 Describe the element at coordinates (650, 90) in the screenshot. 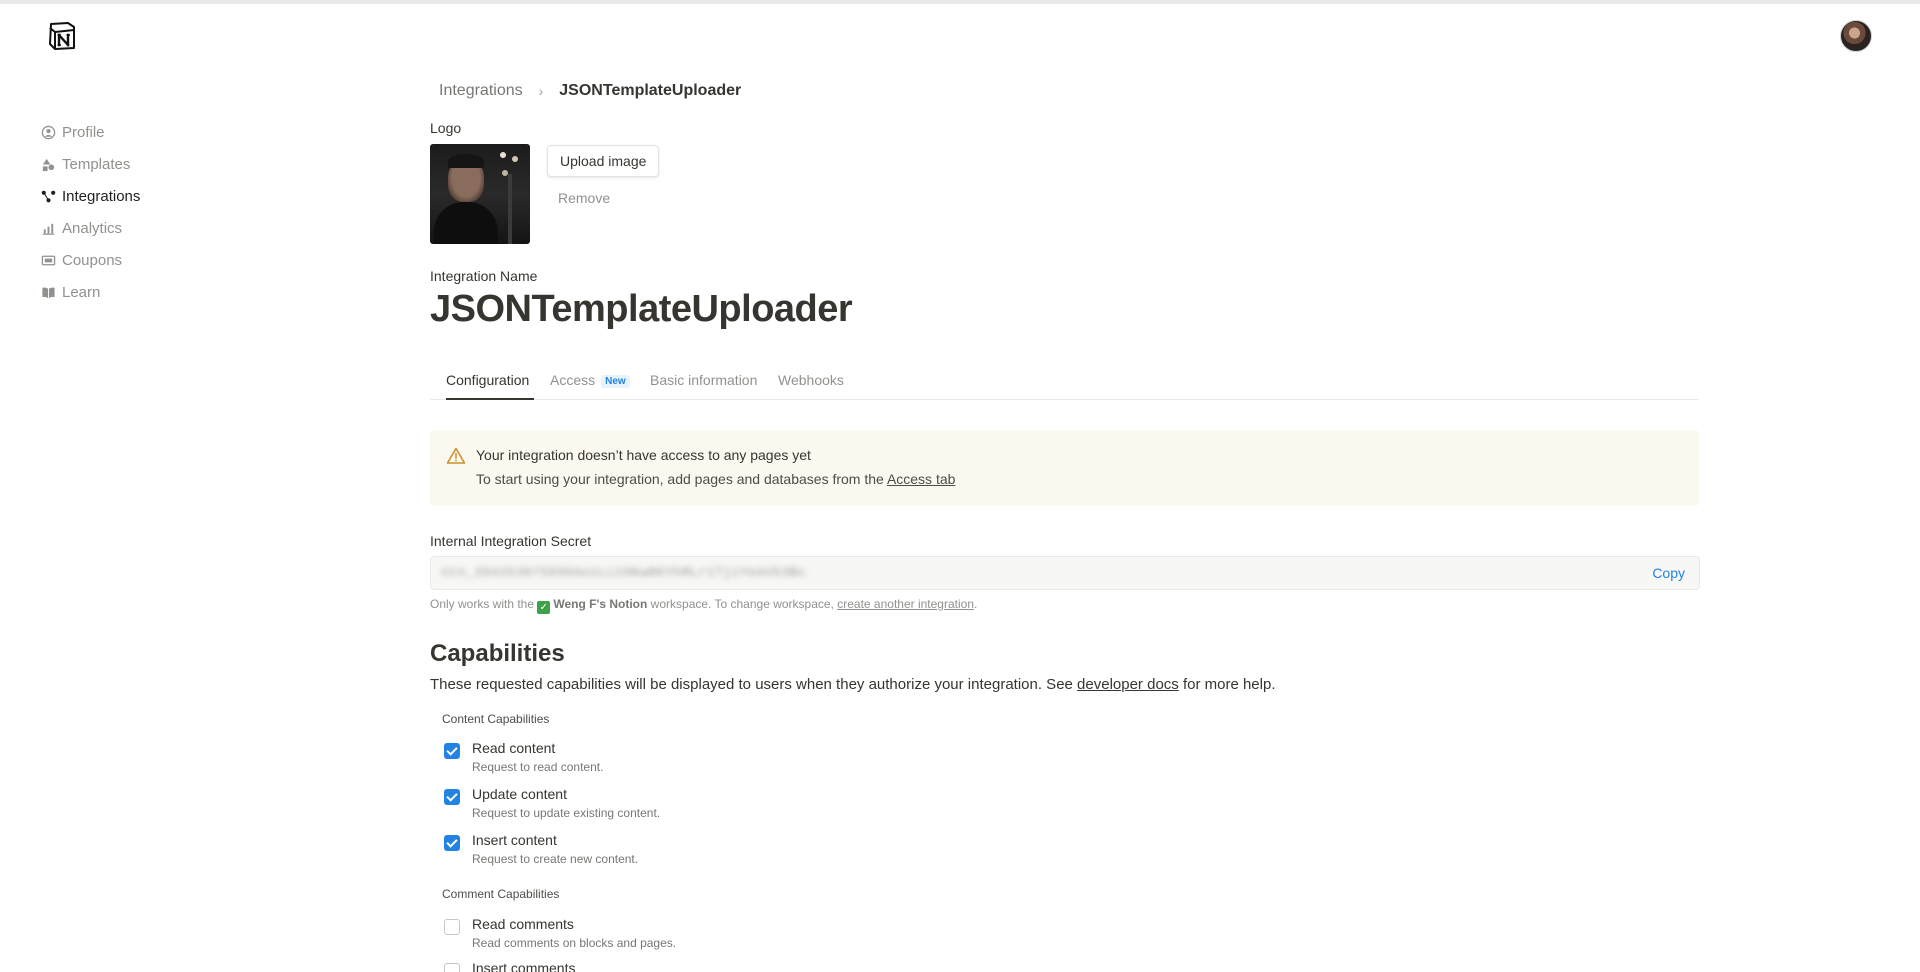

I see `breadcrumb-current: JSONTemplateUploader` at that location.